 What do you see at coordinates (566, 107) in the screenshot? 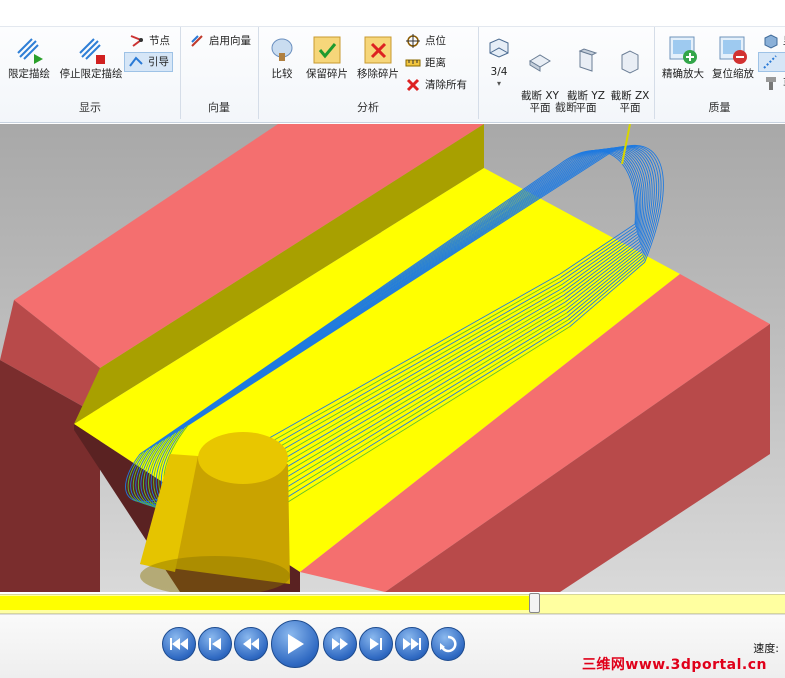
I see `group-section-label: 截断` at bounding box center [566, 107].